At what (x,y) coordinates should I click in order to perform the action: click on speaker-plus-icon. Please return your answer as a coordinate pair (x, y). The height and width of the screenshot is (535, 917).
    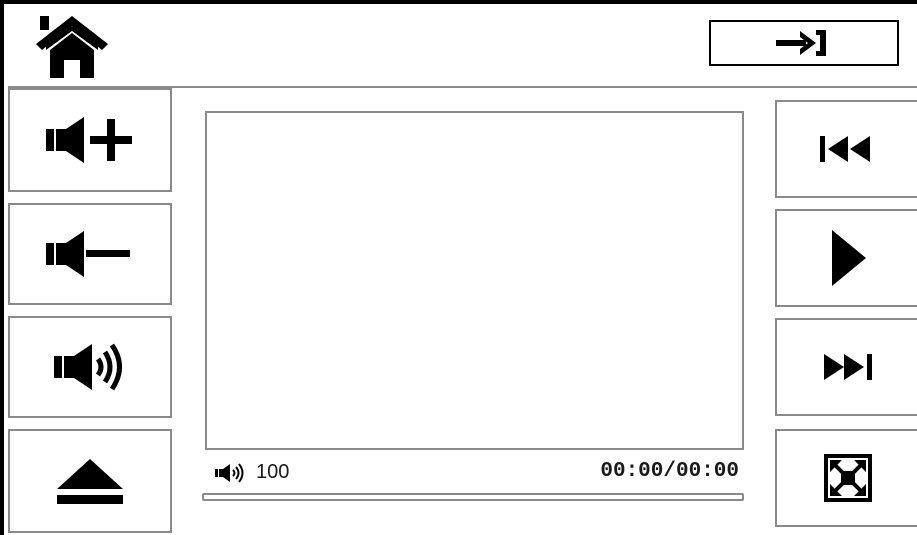
    Looking at the image, I should click on (89, 140).